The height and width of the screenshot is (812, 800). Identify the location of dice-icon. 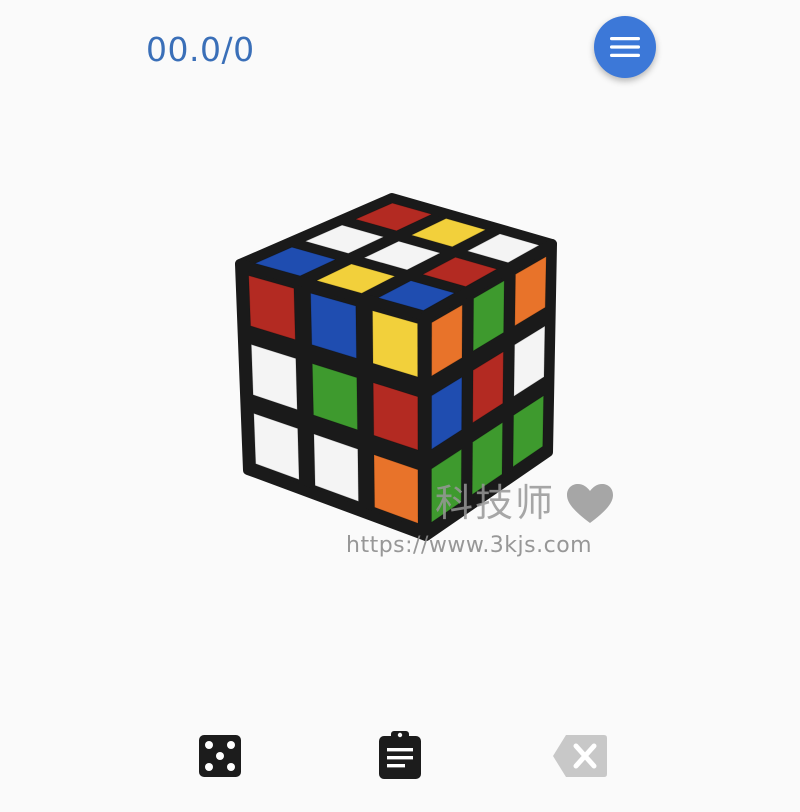
(220, 756).